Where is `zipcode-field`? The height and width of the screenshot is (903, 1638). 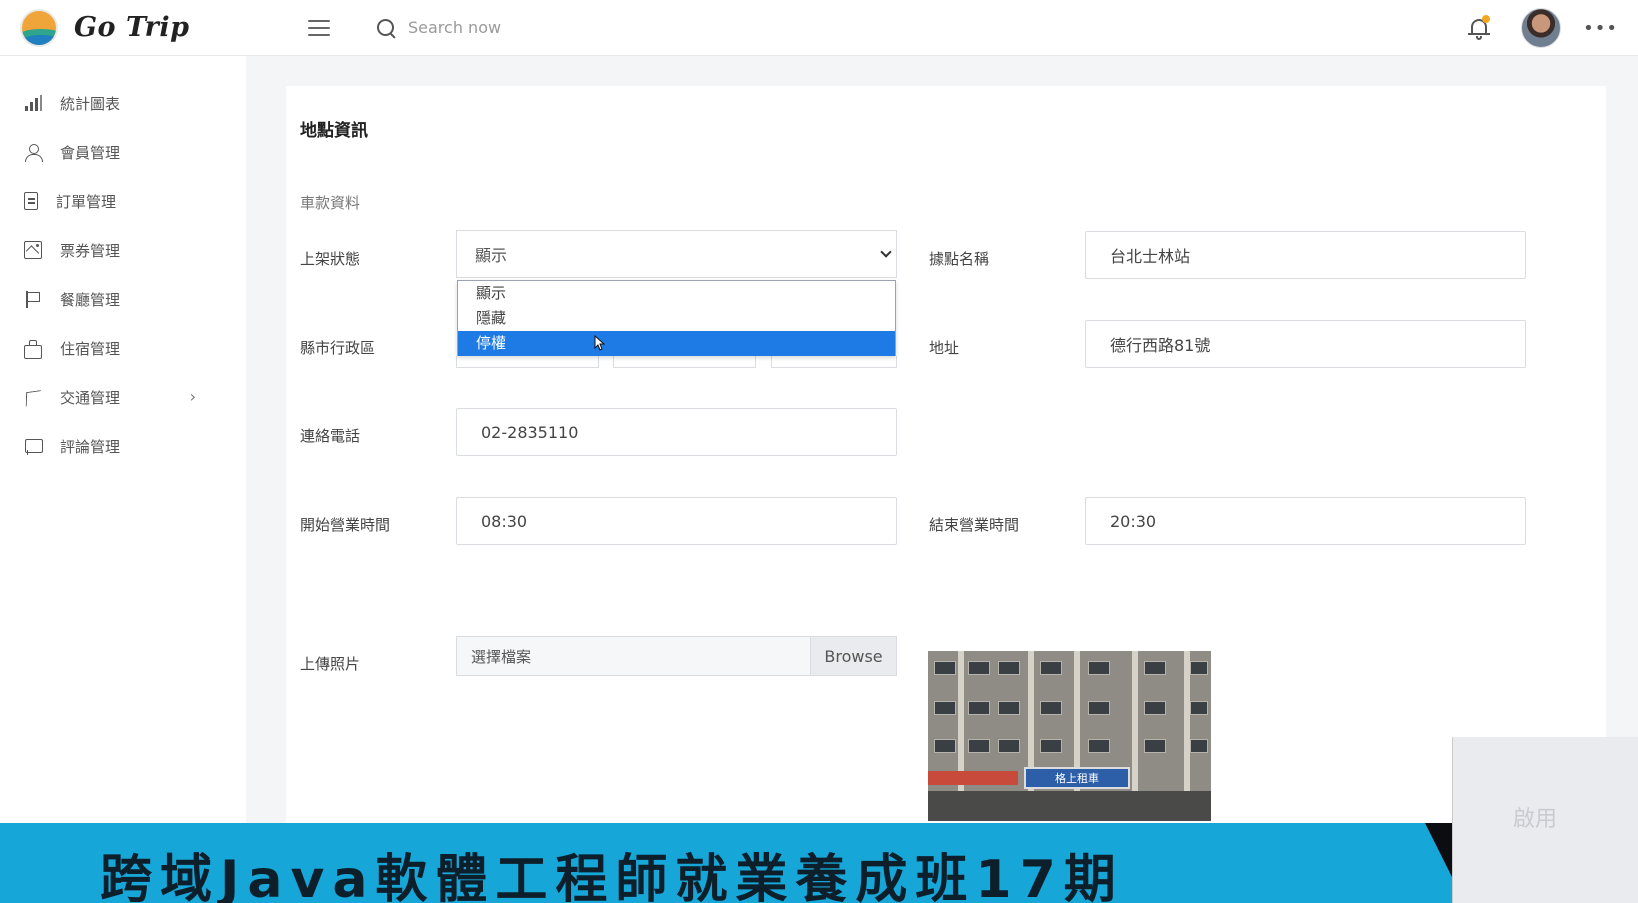 zipcode-field is located at coordinates (834, 362).